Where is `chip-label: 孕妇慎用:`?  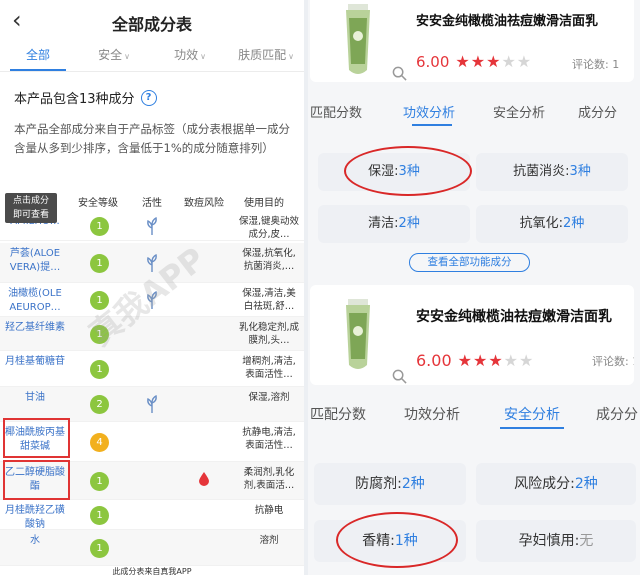 chip-label: 孕妇慎用: is located at coordinates (549, 541).